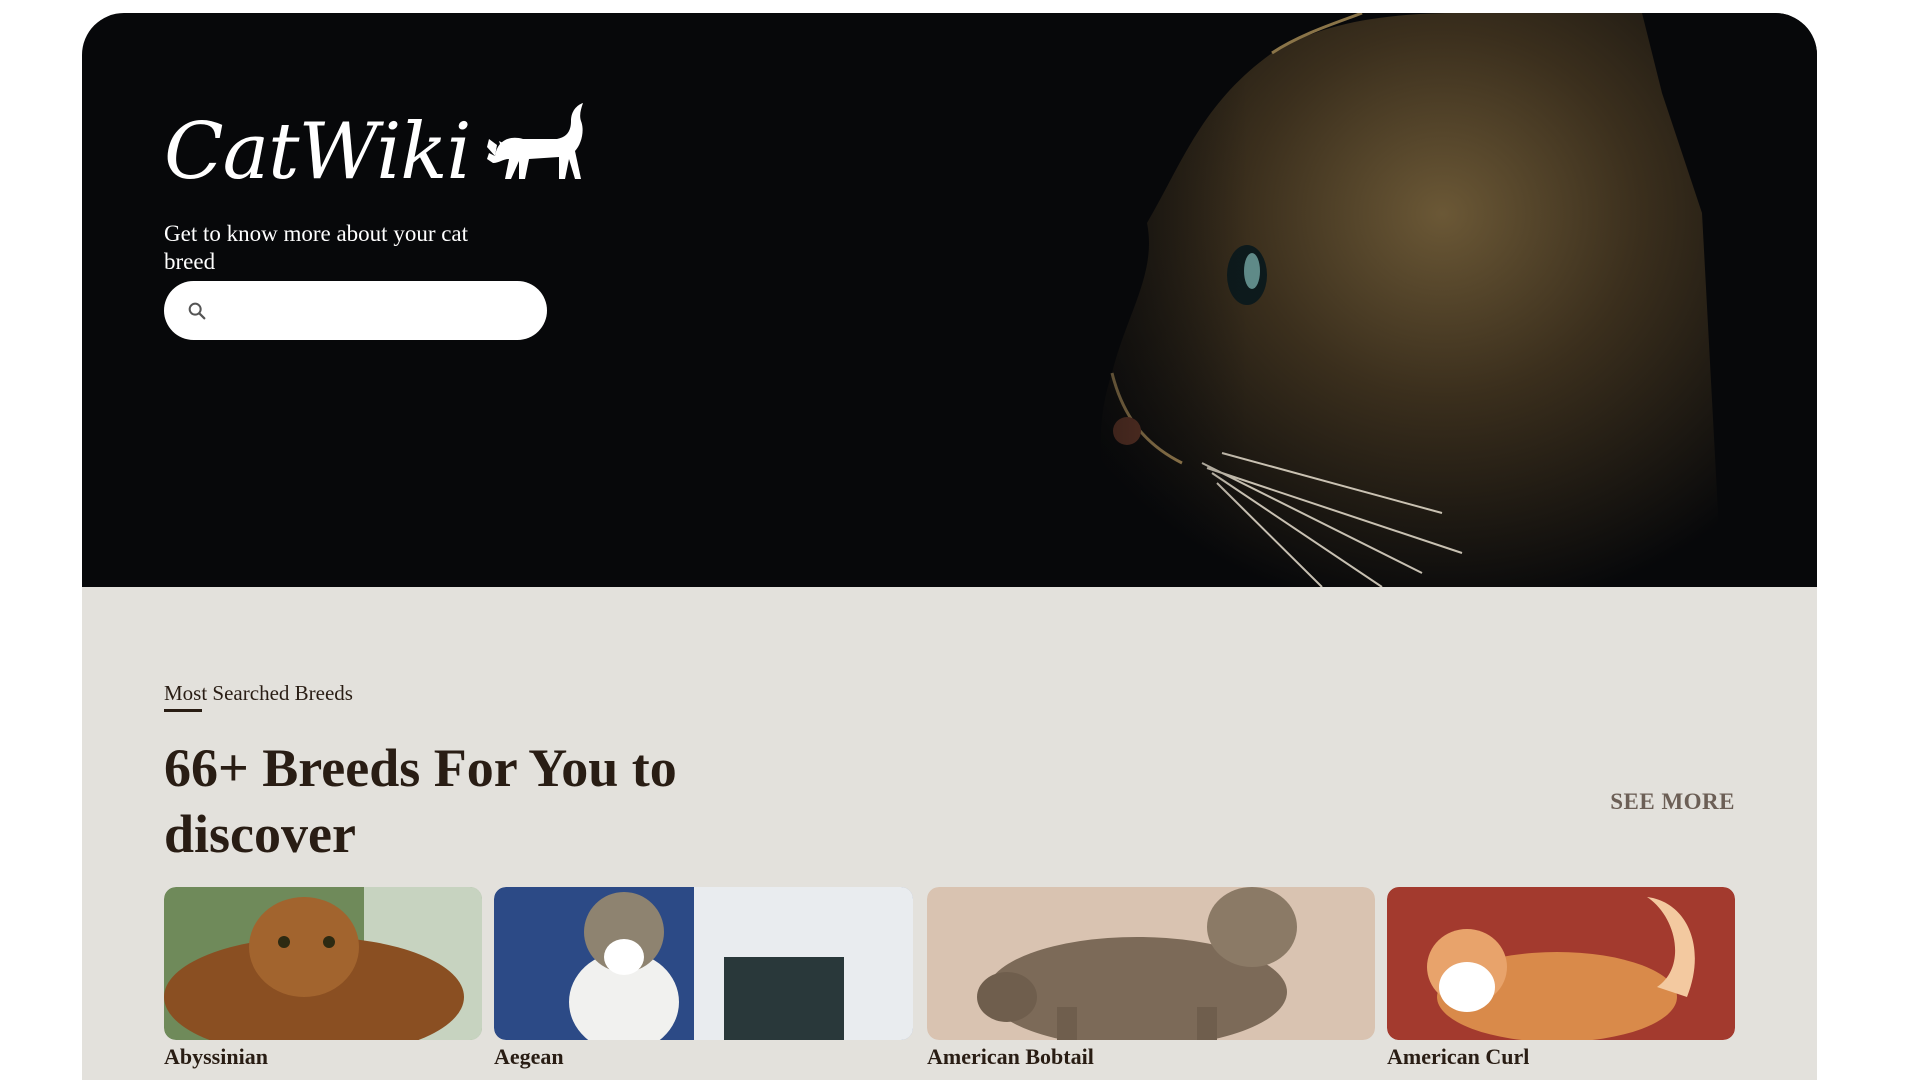 The image size is (1920, 1080). I want to click on cat-silhouette-icon, so click(534, 141).